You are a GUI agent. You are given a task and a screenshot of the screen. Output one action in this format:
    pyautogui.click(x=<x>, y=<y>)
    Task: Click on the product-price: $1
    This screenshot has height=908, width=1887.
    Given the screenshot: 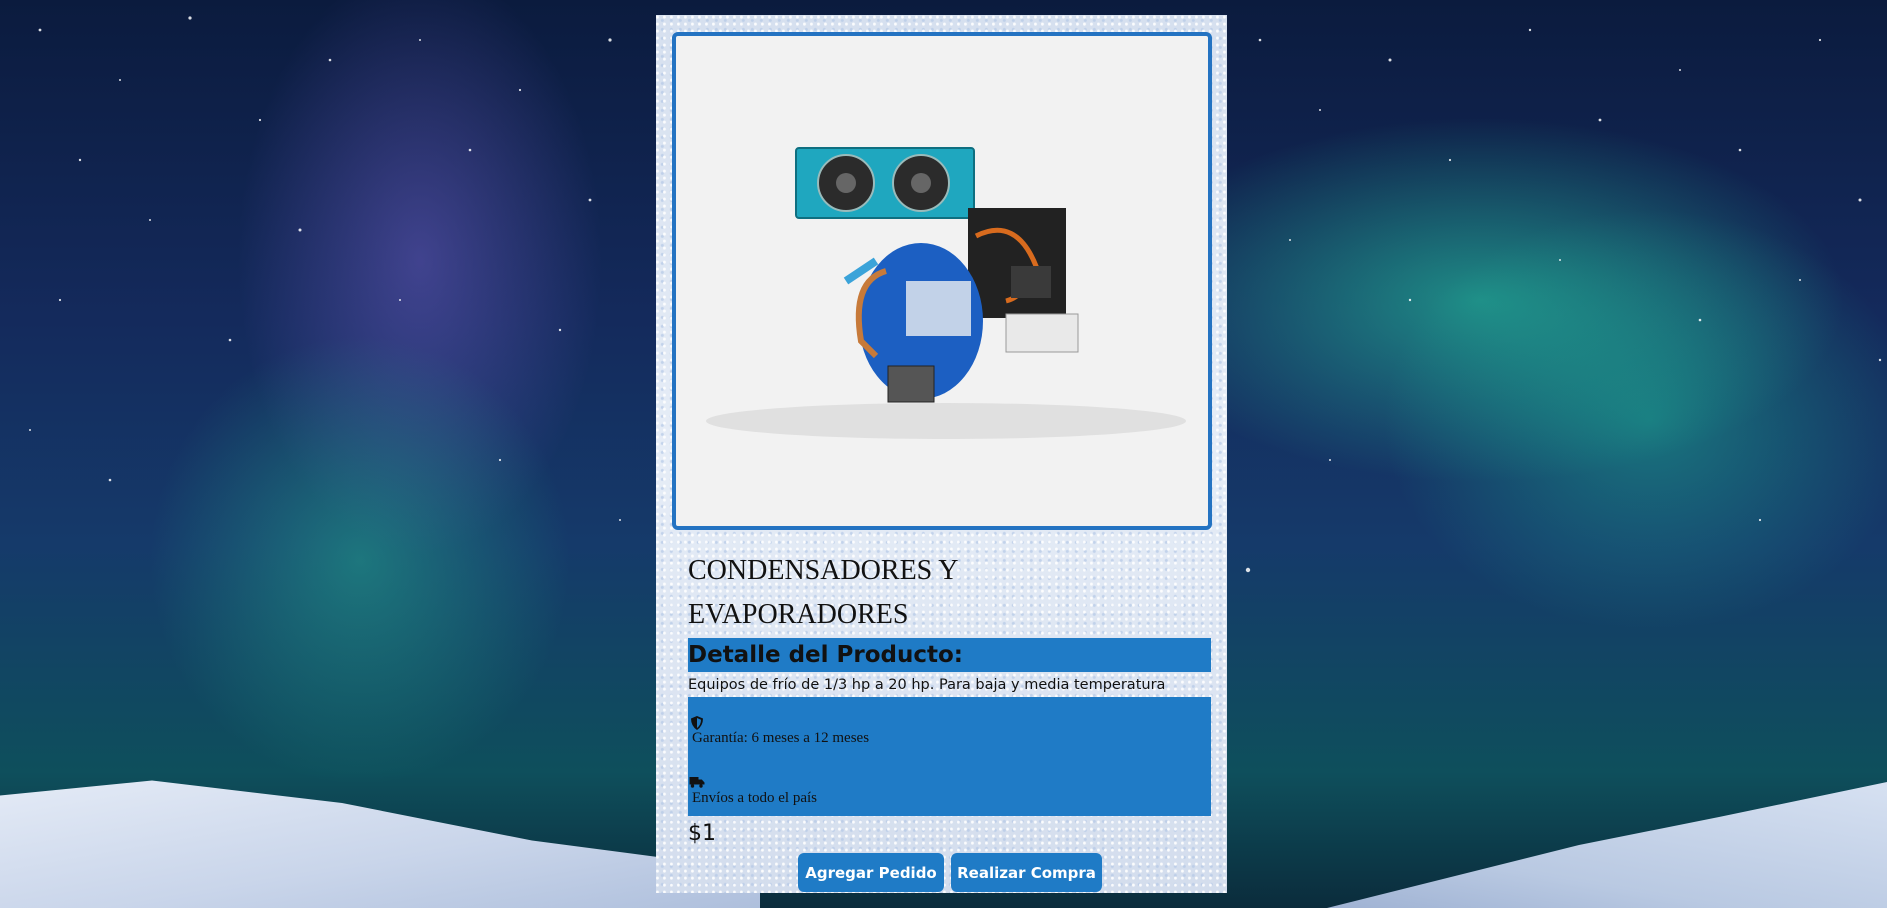 What is the action you would take?
    pyautogui.click(x=702, y=833)
    